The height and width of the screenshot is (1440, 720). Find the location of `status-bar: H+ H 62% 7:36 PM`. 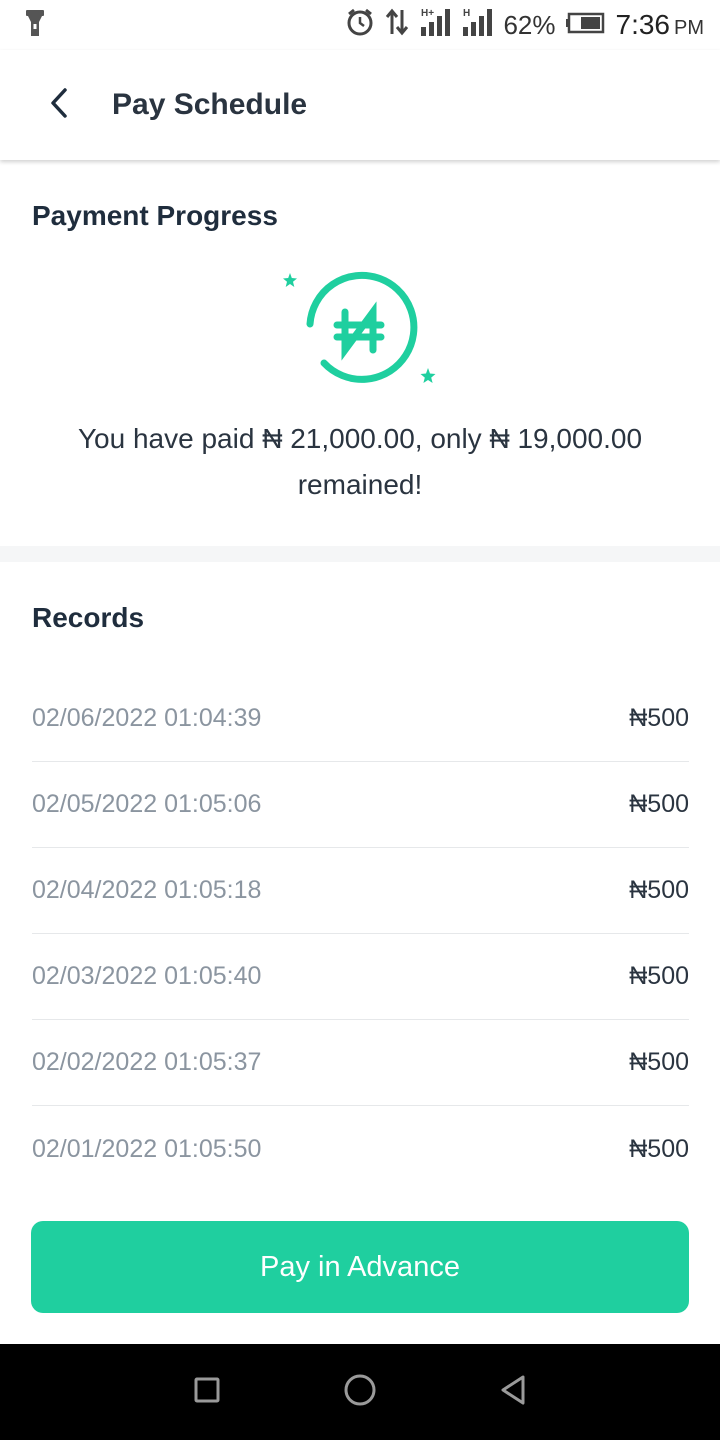

status-bar: H+ H 62% 7:36 PM is located at coordinates (360, 25).